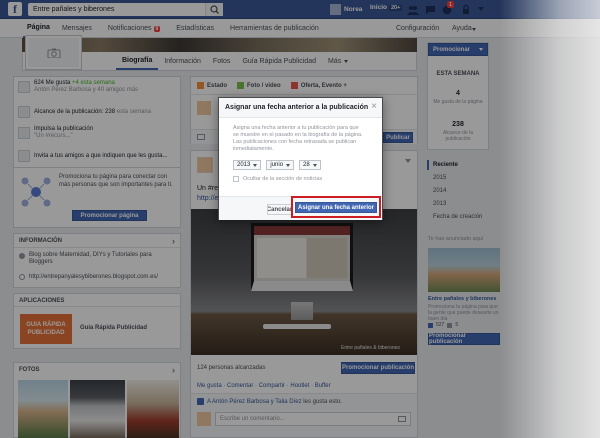 Image resolution: width=600 pixels, height=438 pixels. I want to click on notifications-badge: 1, so click(450, 4).